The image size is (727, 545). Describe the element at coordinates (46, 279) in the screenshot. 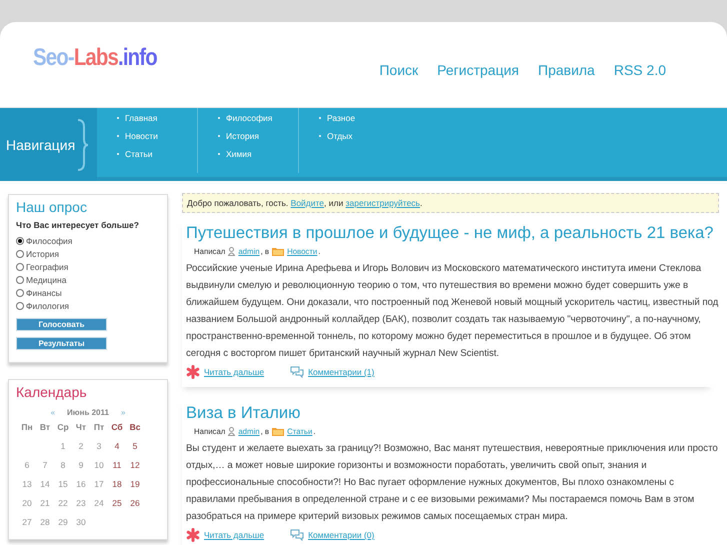

I see `option-label: Медицина` at that location.